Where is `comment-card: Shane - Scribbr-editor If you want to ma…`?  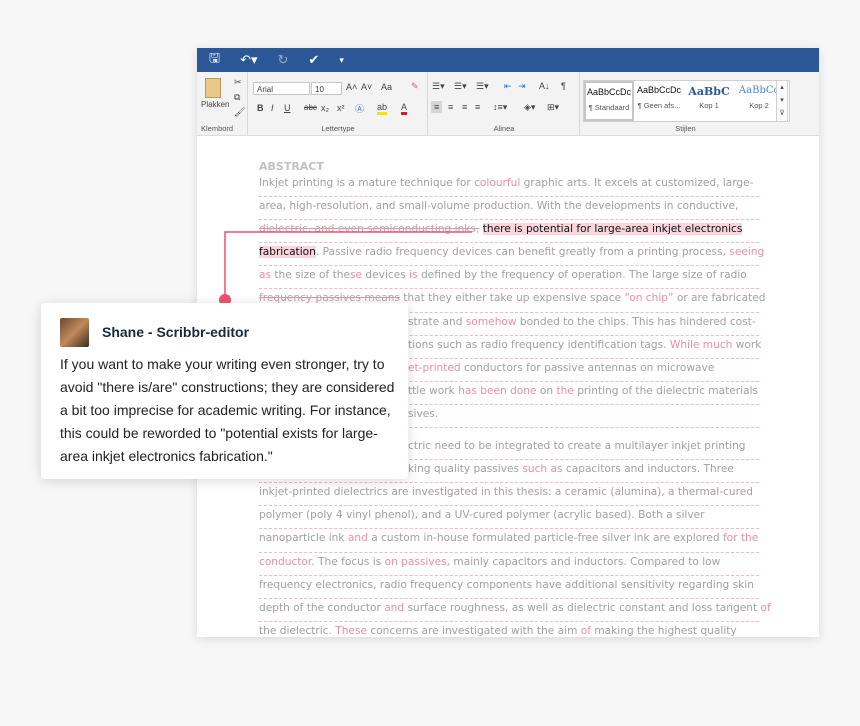 comment-card: Shane - Scribbr-editor If you want to ma… is located at coordinates (224, 391).